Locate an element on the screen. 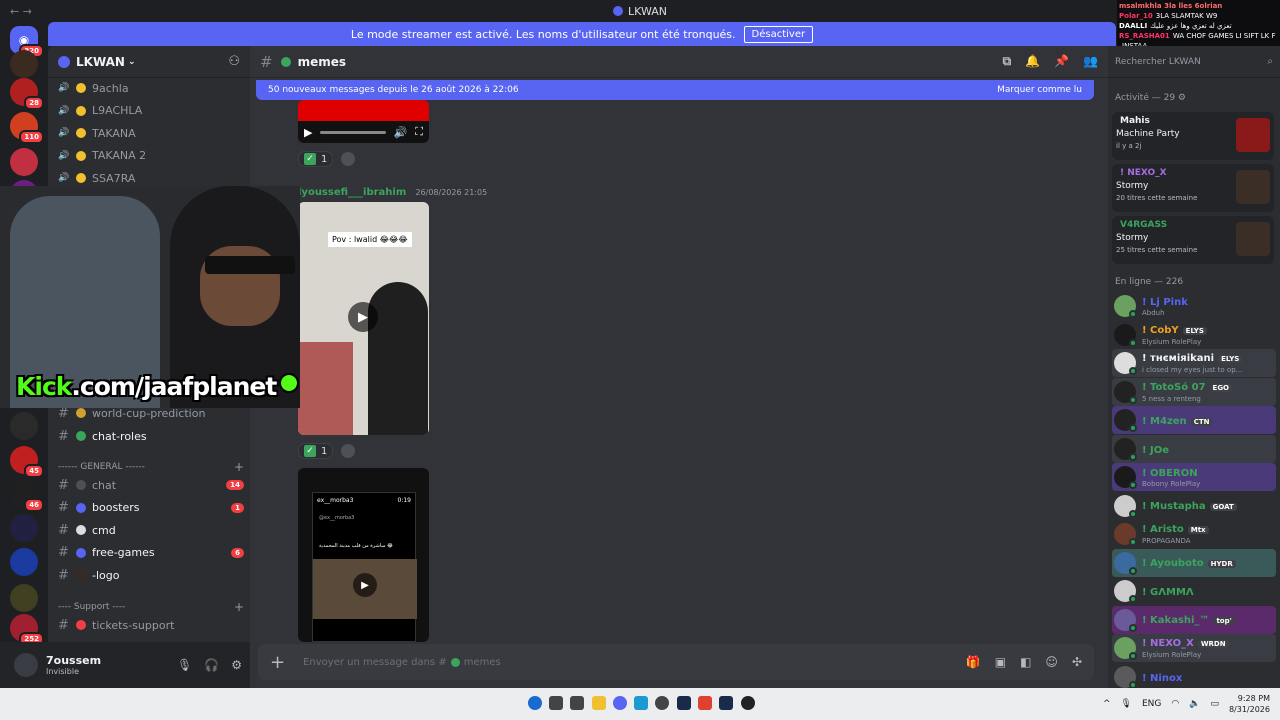 Image resolution: width=1280 pixels, height=720 pixels. server-icon: 28 is located at coordinates (27, 94).